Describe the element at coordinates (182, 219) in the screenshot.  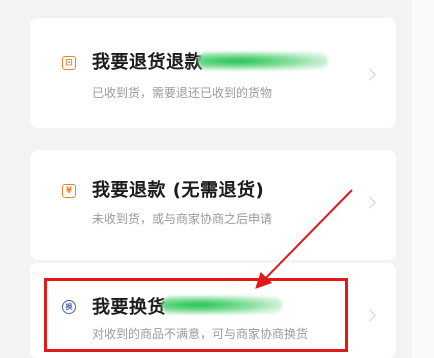
I see `option-subtitle: 未收到货，或与商家协商之后申请` at that location.